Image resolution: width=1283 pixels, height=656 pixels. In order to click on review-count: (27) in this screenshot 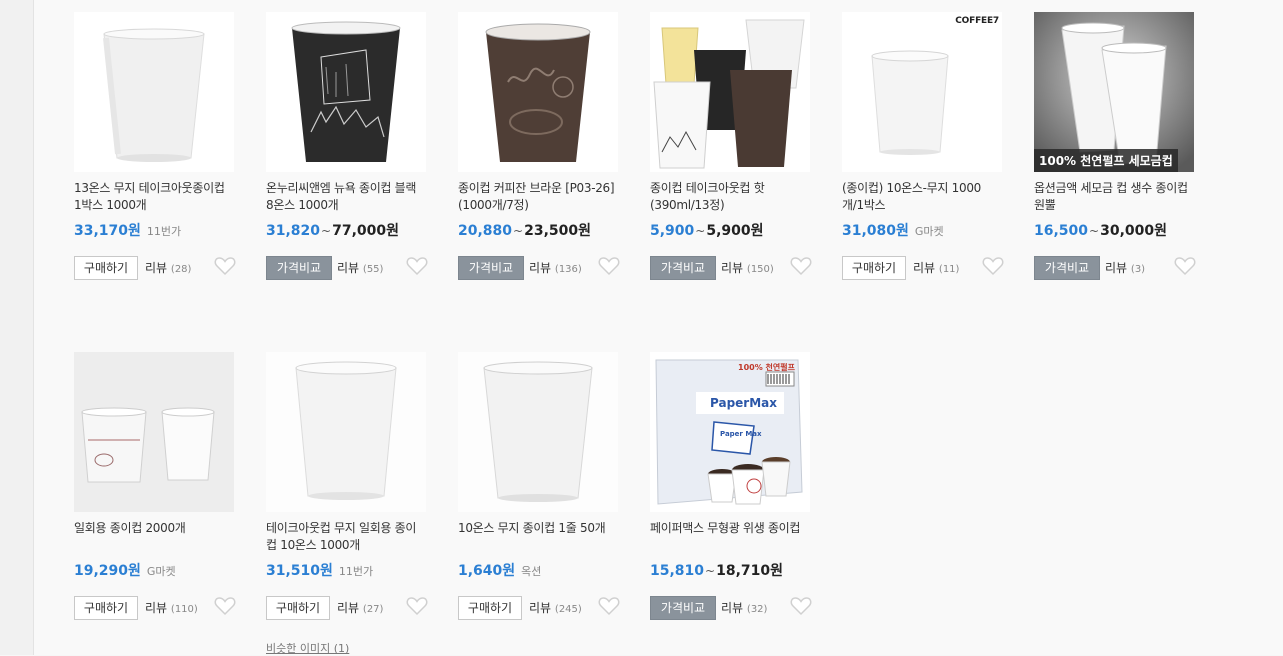, I will do `click(373, 609)`.